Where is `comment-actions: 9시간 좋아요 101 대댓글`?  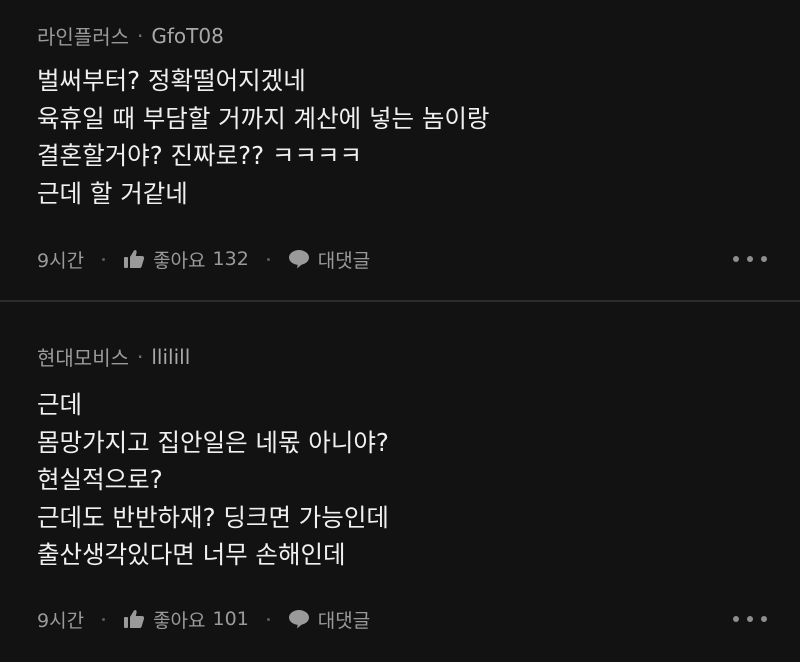 comment-actions: 9시간 좋아요 101 대댓글 is located at coordinates (402, 619).